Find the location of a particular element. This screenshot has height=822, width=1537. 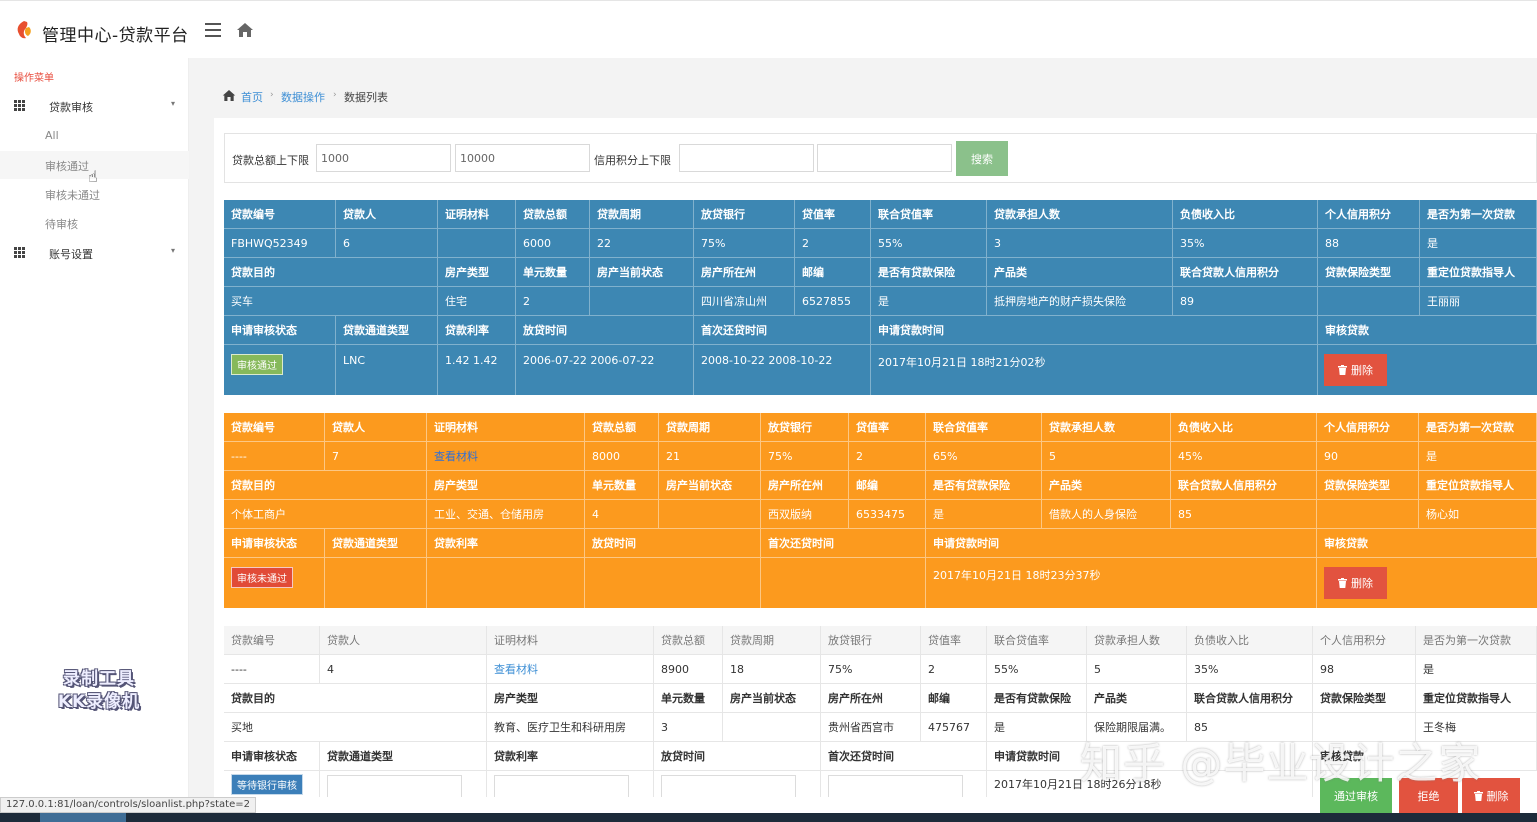

recorder-watermark: 录制工具 KK录像机 is located at coordinates (99, 691).